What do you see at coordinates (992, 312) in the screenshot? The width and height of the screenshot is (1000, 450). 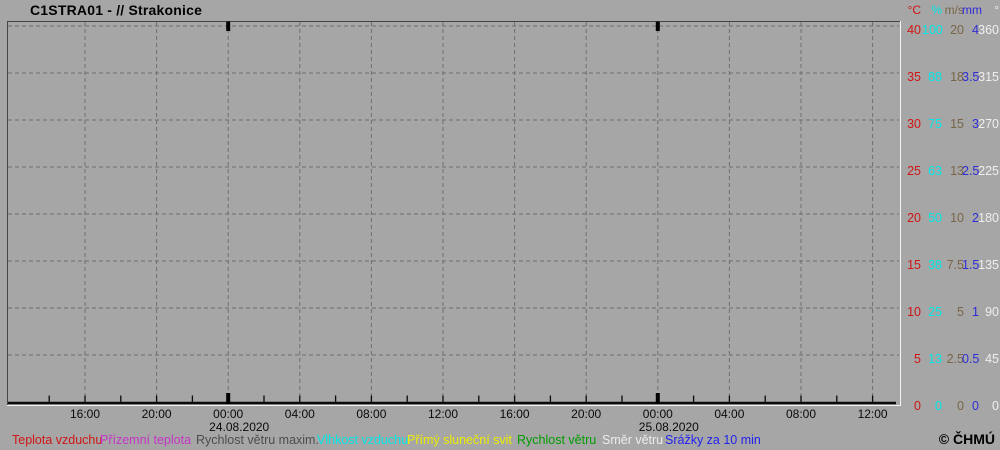 I see `y-axis-value: 90` at bounding box center [992, 312].